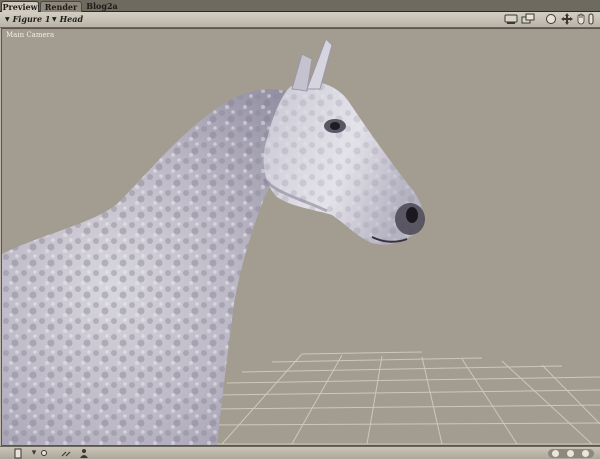 This screenshot has height=459, width=600. I want to click on viewport-header: ▼ Figure 1 ▼ Head, so click(300, 20).